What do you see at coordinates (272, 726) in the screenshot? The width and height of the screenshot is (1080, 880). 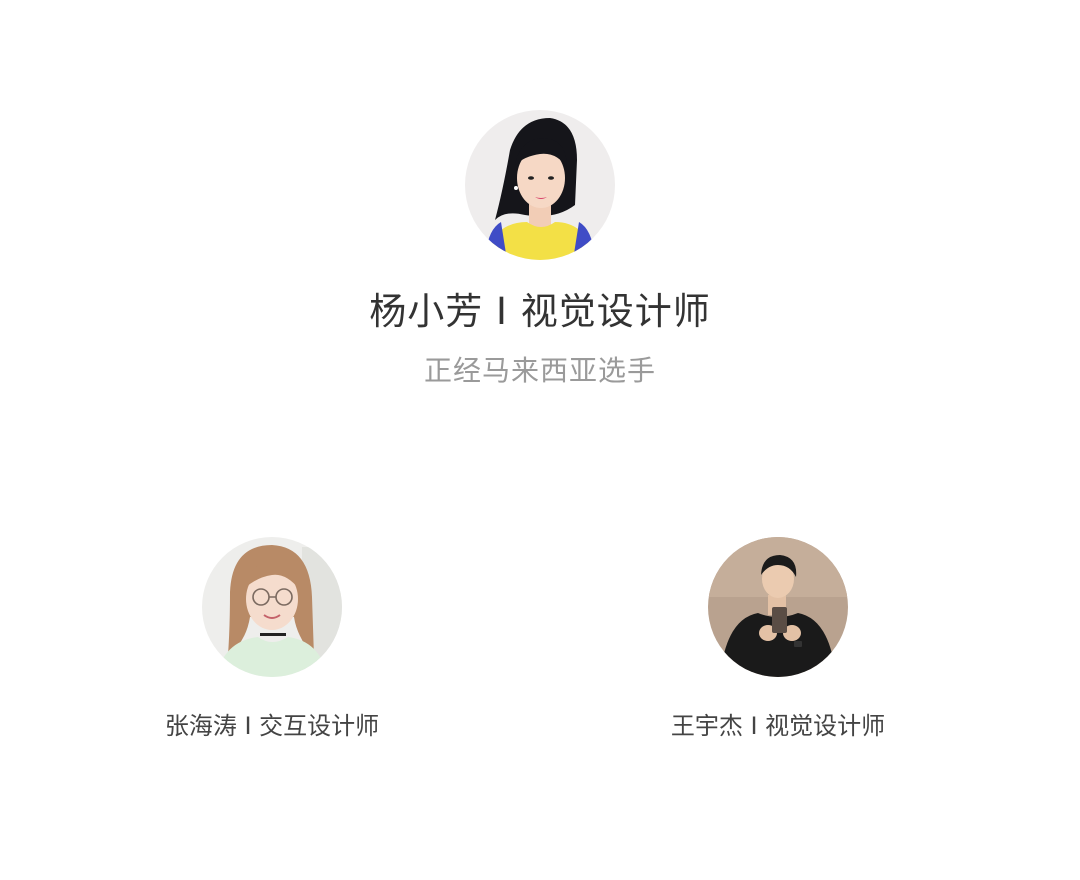 I see `member-name: 张海涛 I 交互设计师` at bounding box center [272, 726].